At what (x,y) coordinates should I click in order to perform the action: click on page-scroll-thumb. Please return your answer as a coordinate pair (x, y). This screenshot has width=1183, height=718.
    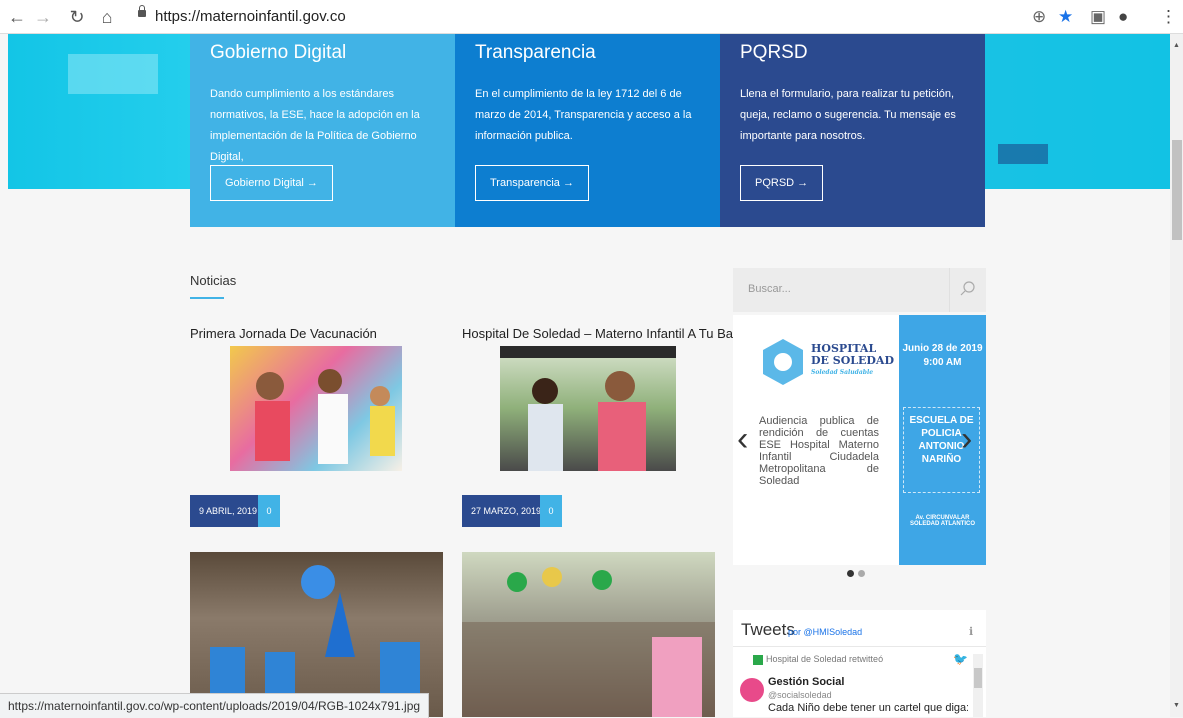
    Looking at the image, I should click on (1177, 190).